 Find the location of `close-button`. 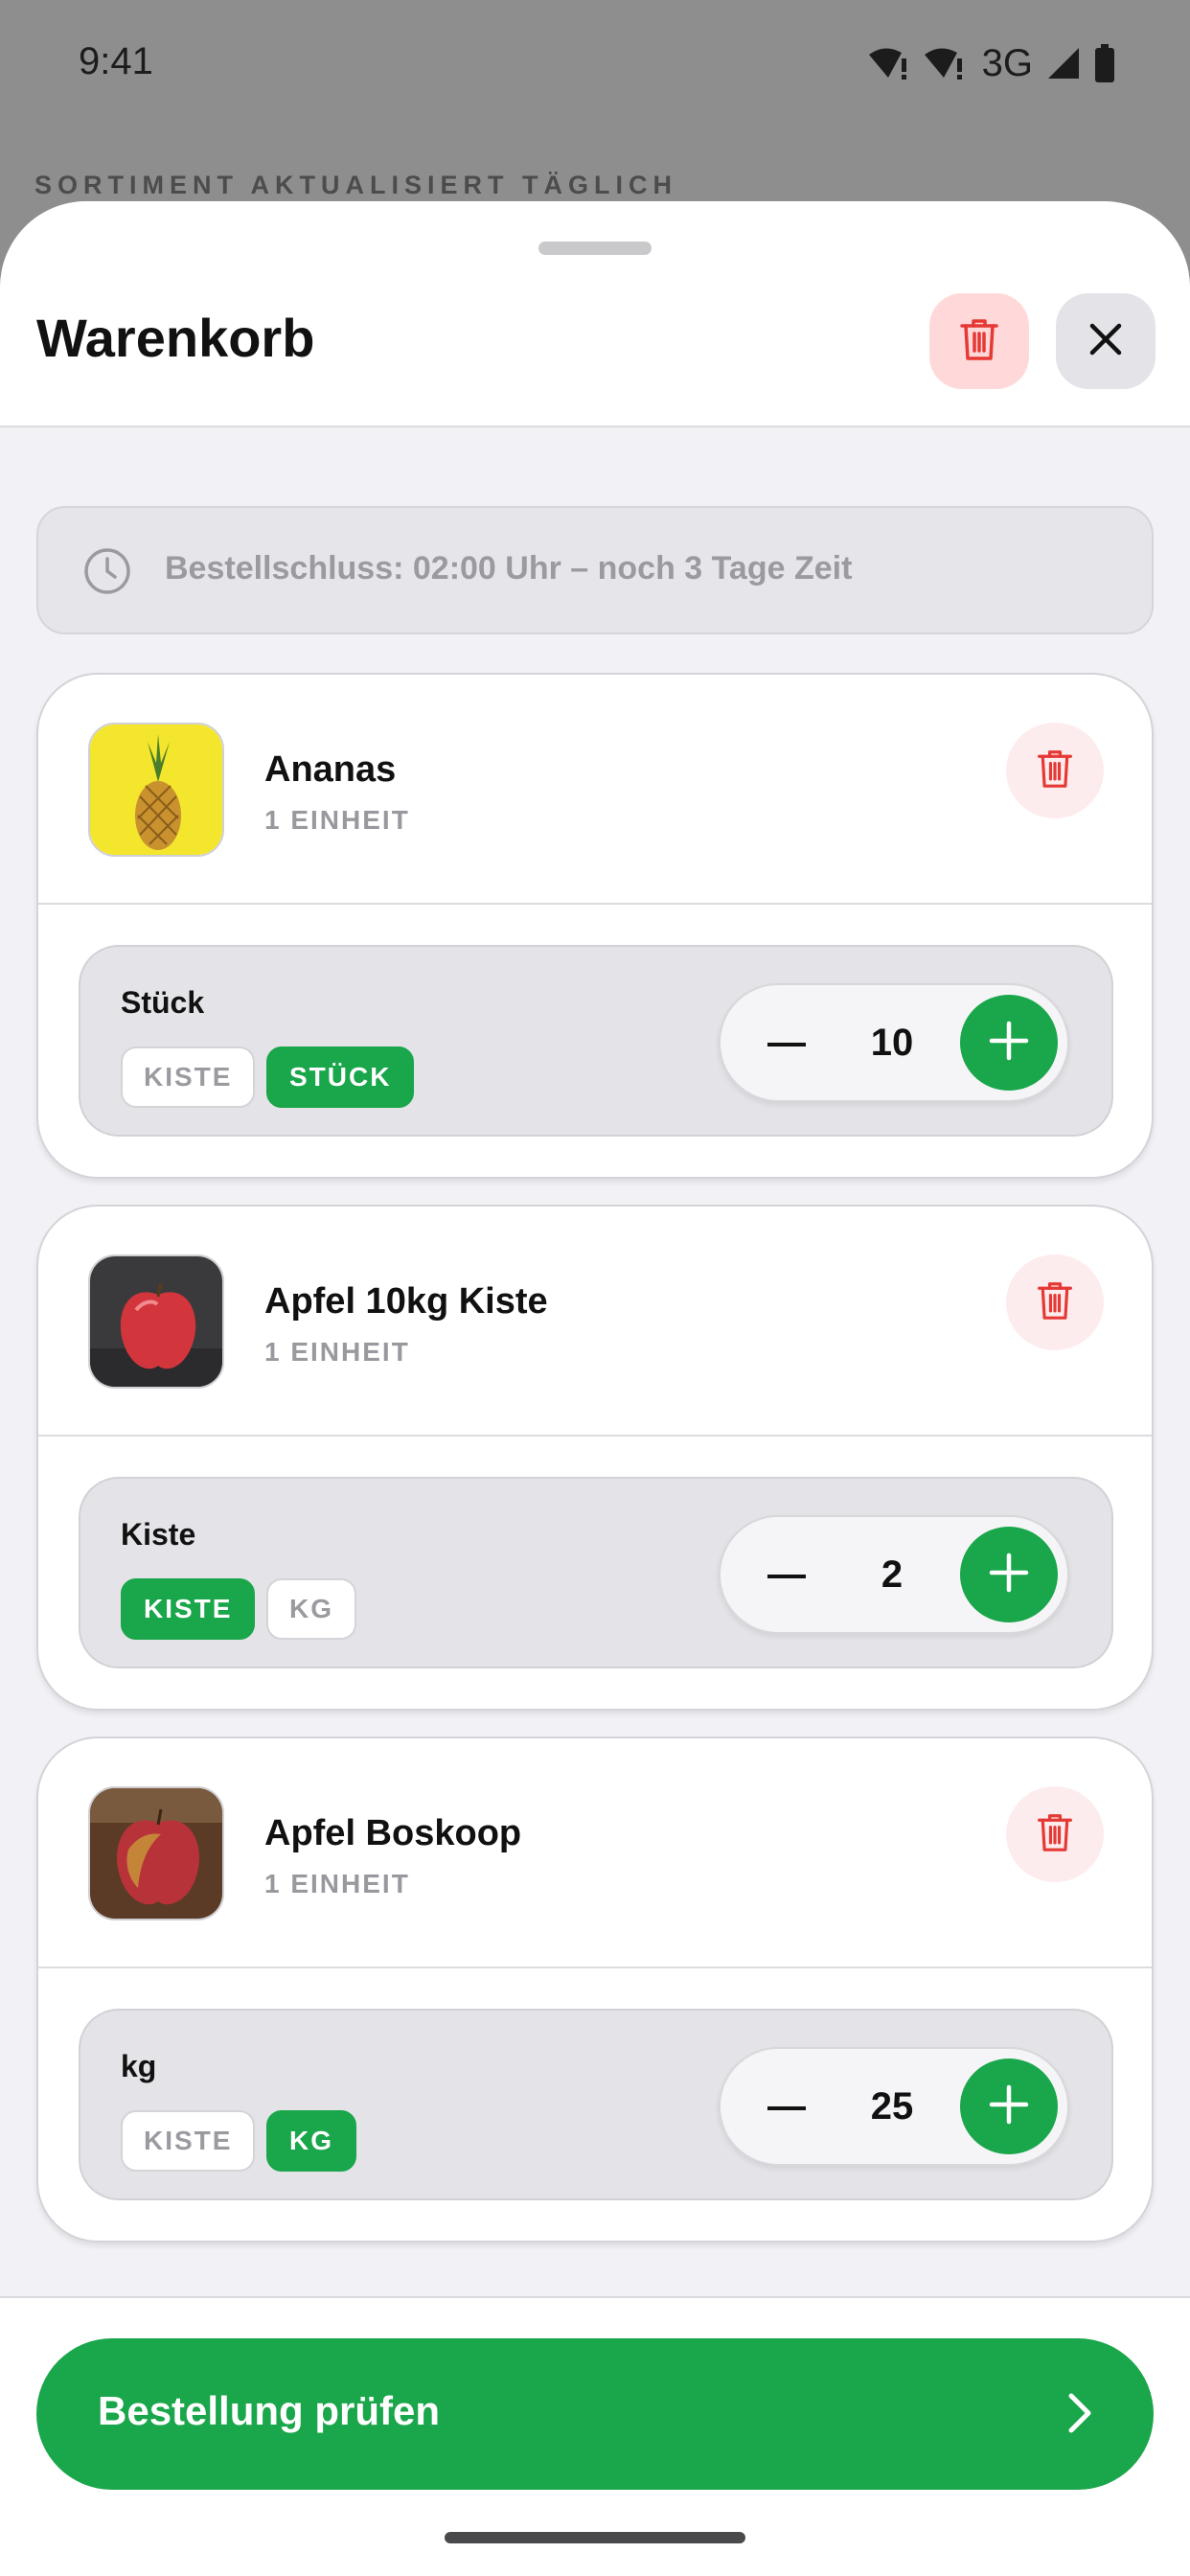

close-button is located at coordinates (1106, 341).